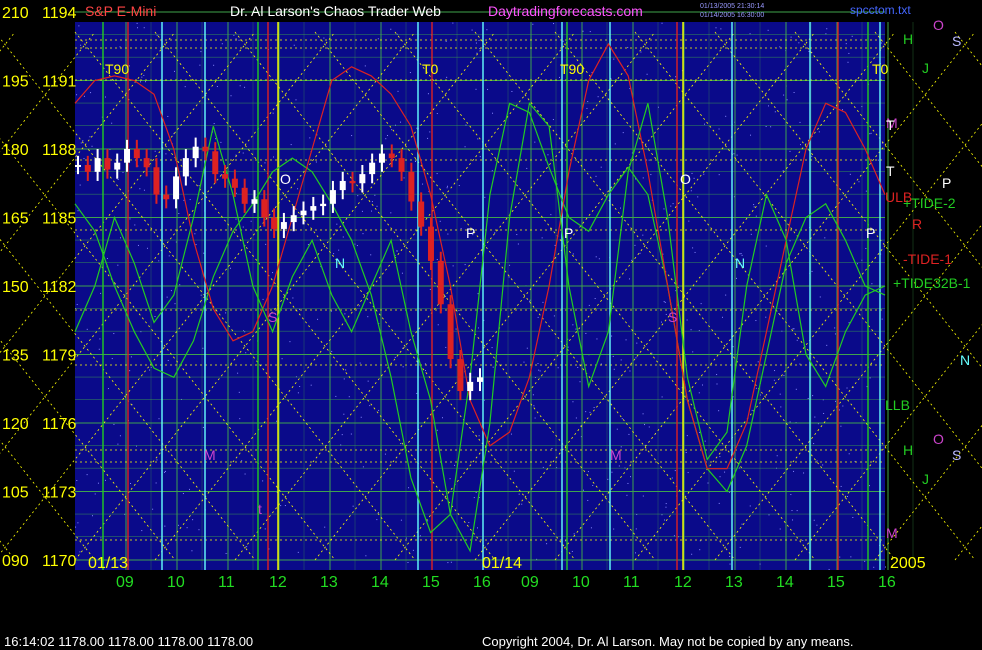 The height and width of the screenshot is (650, 982). Describe the element at coordinates (15, 356) in the screenshot. I see `y-tick-label-osc: 135` at that location.